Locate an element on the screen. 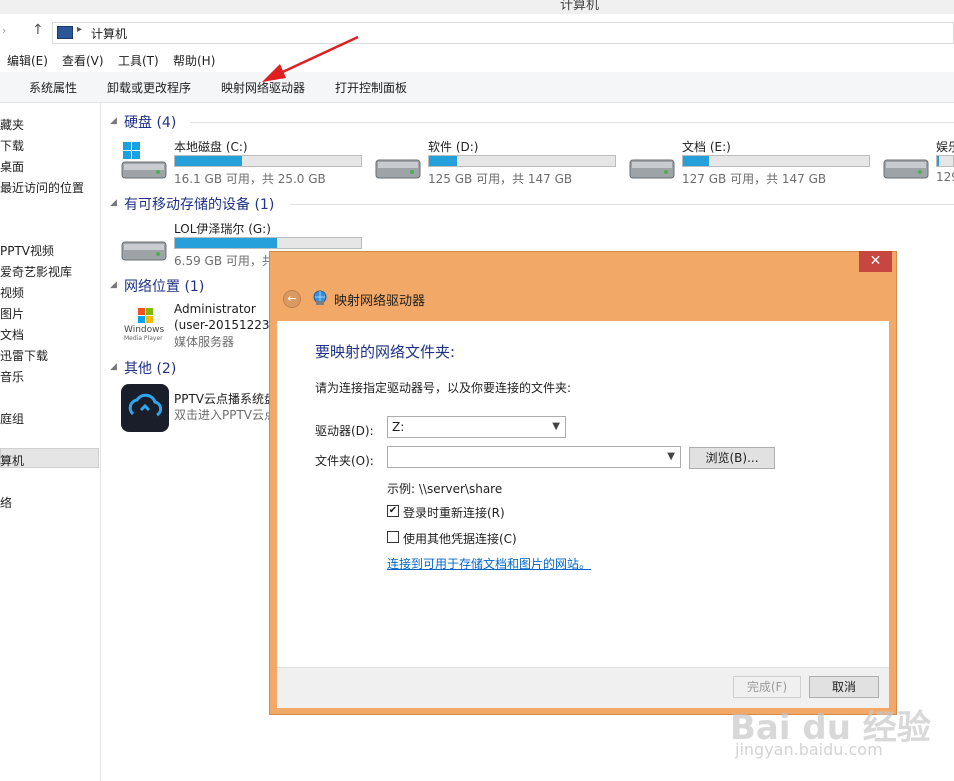  dialog-heading: 要映射的网络文件夹: is located at coordinates (385, 352).